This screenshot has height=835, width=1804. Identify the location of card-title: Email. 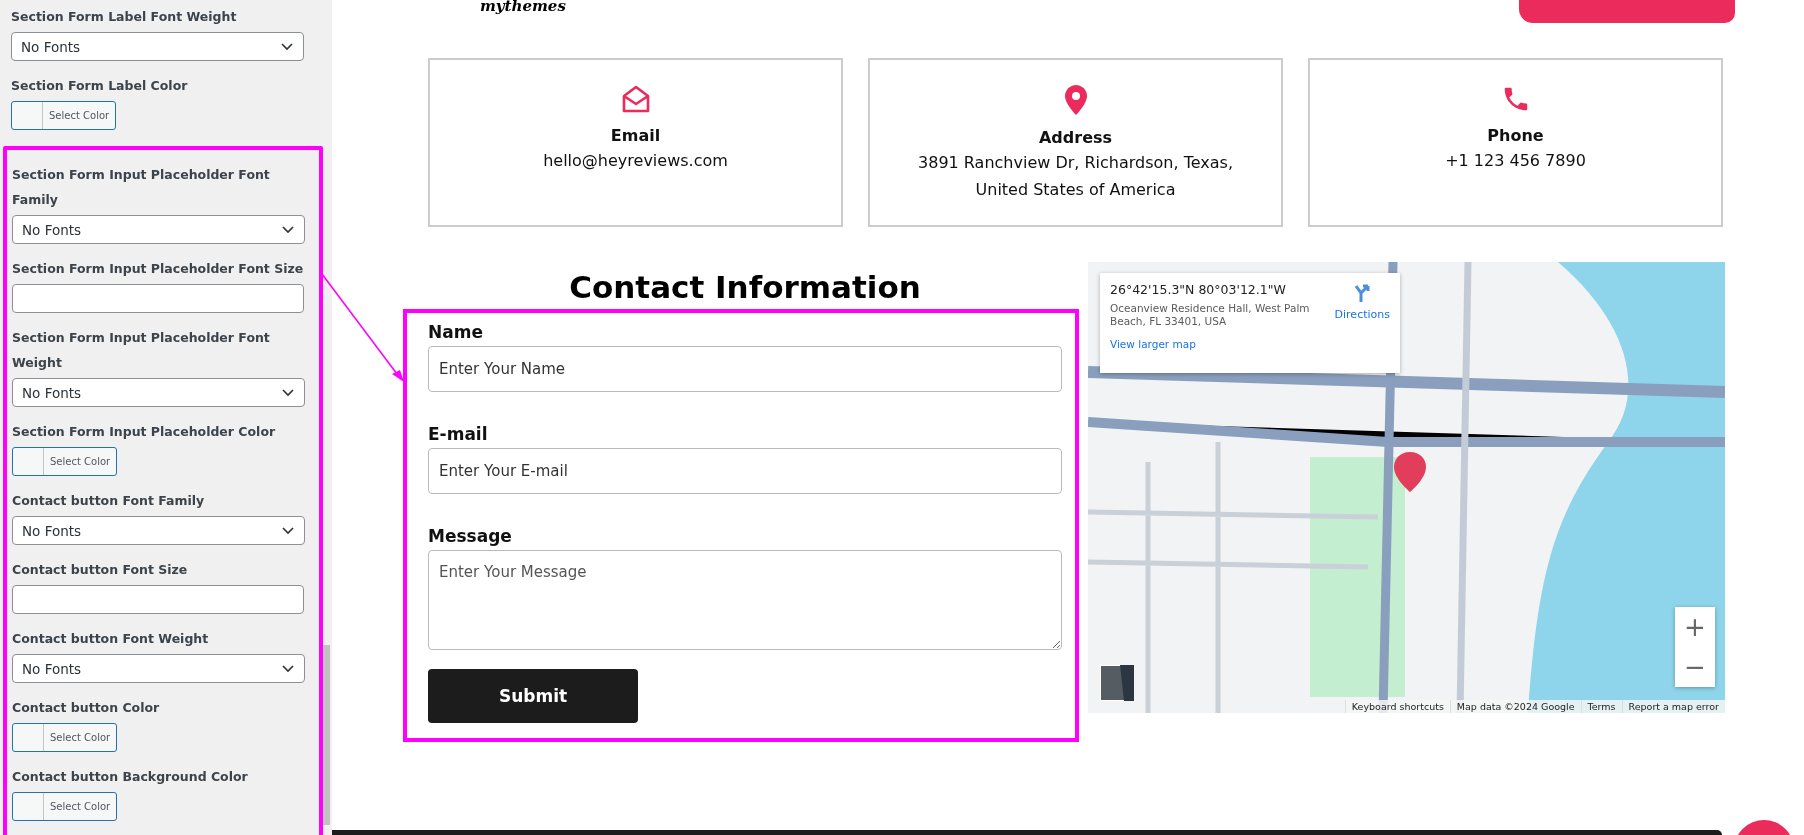
(635, 135).